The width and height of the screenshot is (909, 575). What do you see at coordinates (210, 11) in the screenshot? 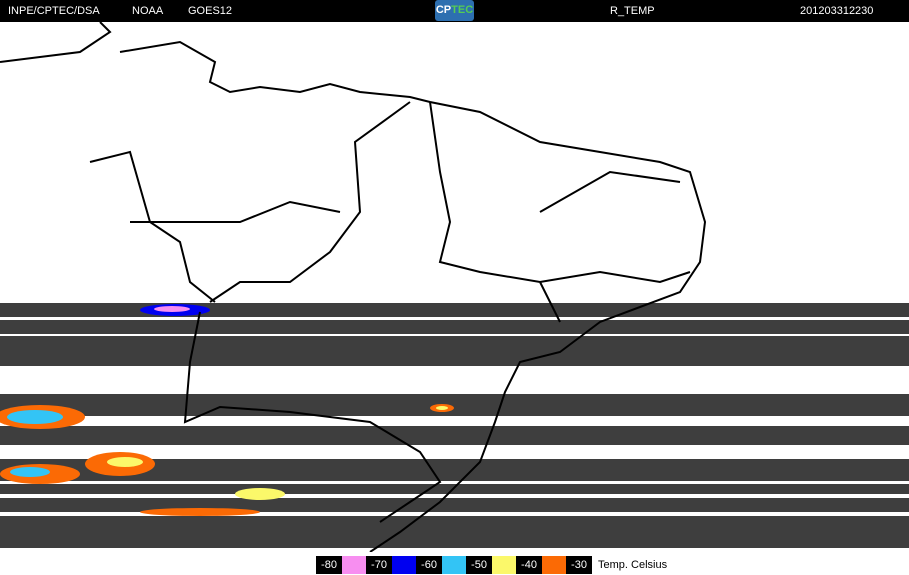
I see `satellite-label: GOES12` at bounding box center [210, 11].